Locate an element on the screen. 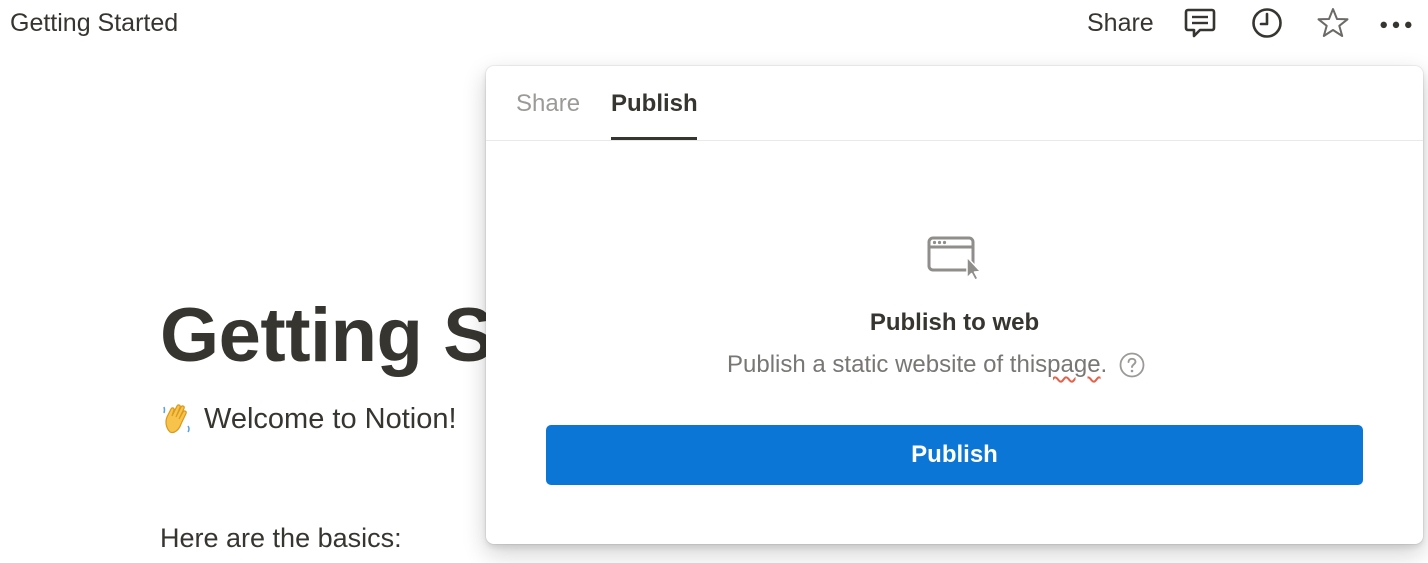 The height and width of the screenshot is (563, 1428). welcome-line: Welcome to Notion! is located at coordinates (309, 419).